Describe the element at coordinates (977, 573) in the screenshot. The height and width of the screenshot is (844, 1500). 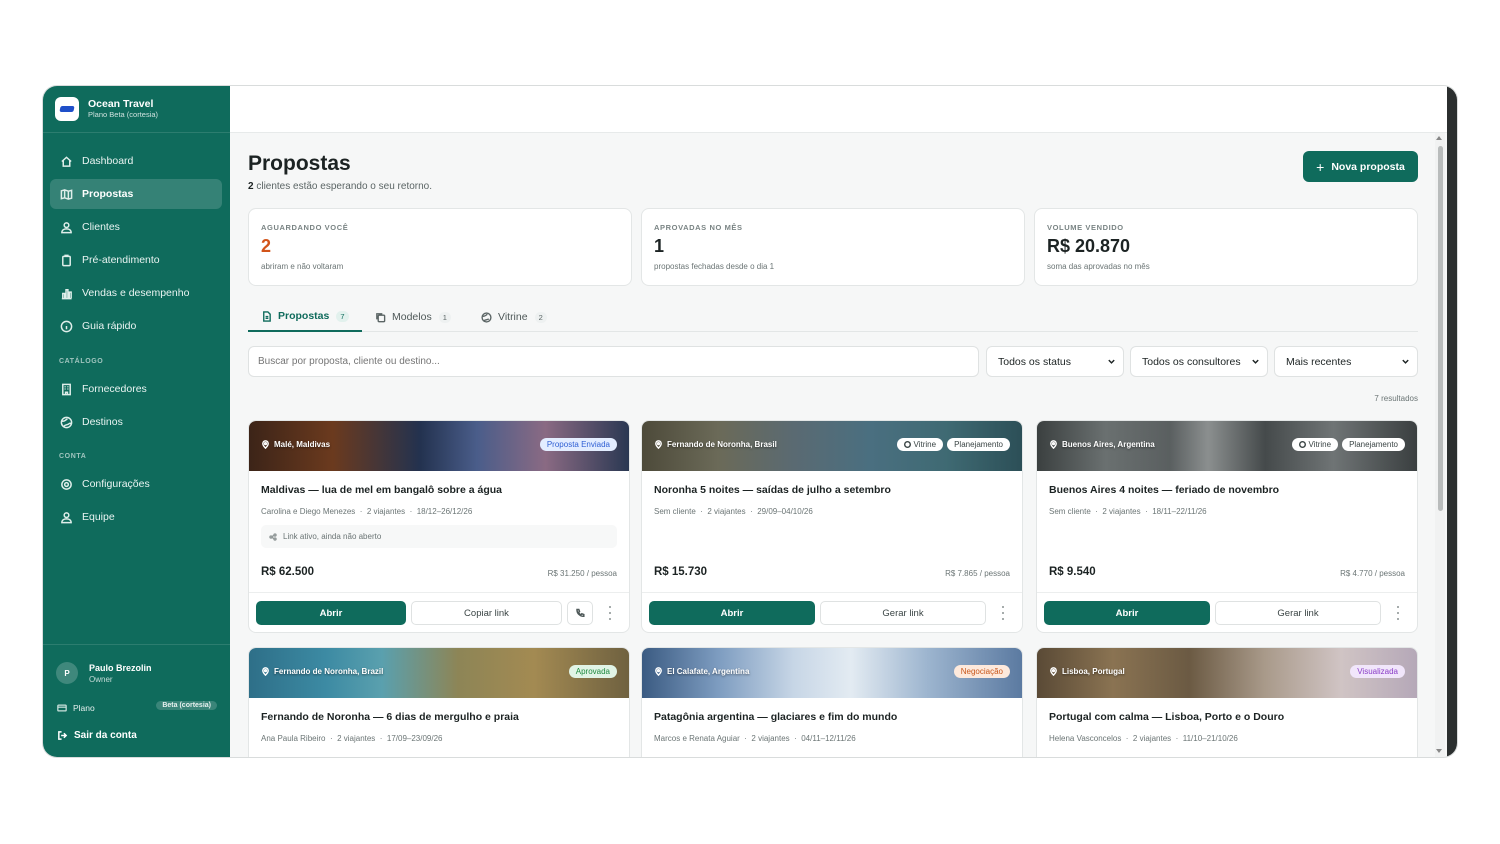
I see `price-per-person: R$ 7.865 / pessoa` at that location.